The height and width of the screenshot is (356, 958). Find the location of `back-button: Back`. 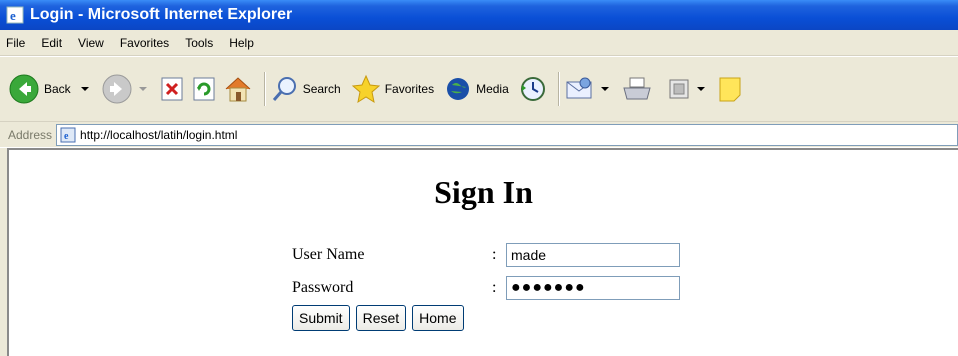

back-button: Back is located at coordinates (51, 89).